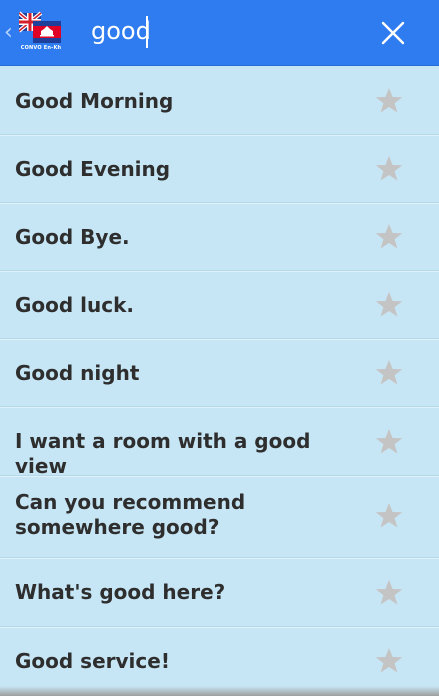 This screenshot has width=439, height=696. I want to click on phrase-label: Good luck., so click(75, 305).